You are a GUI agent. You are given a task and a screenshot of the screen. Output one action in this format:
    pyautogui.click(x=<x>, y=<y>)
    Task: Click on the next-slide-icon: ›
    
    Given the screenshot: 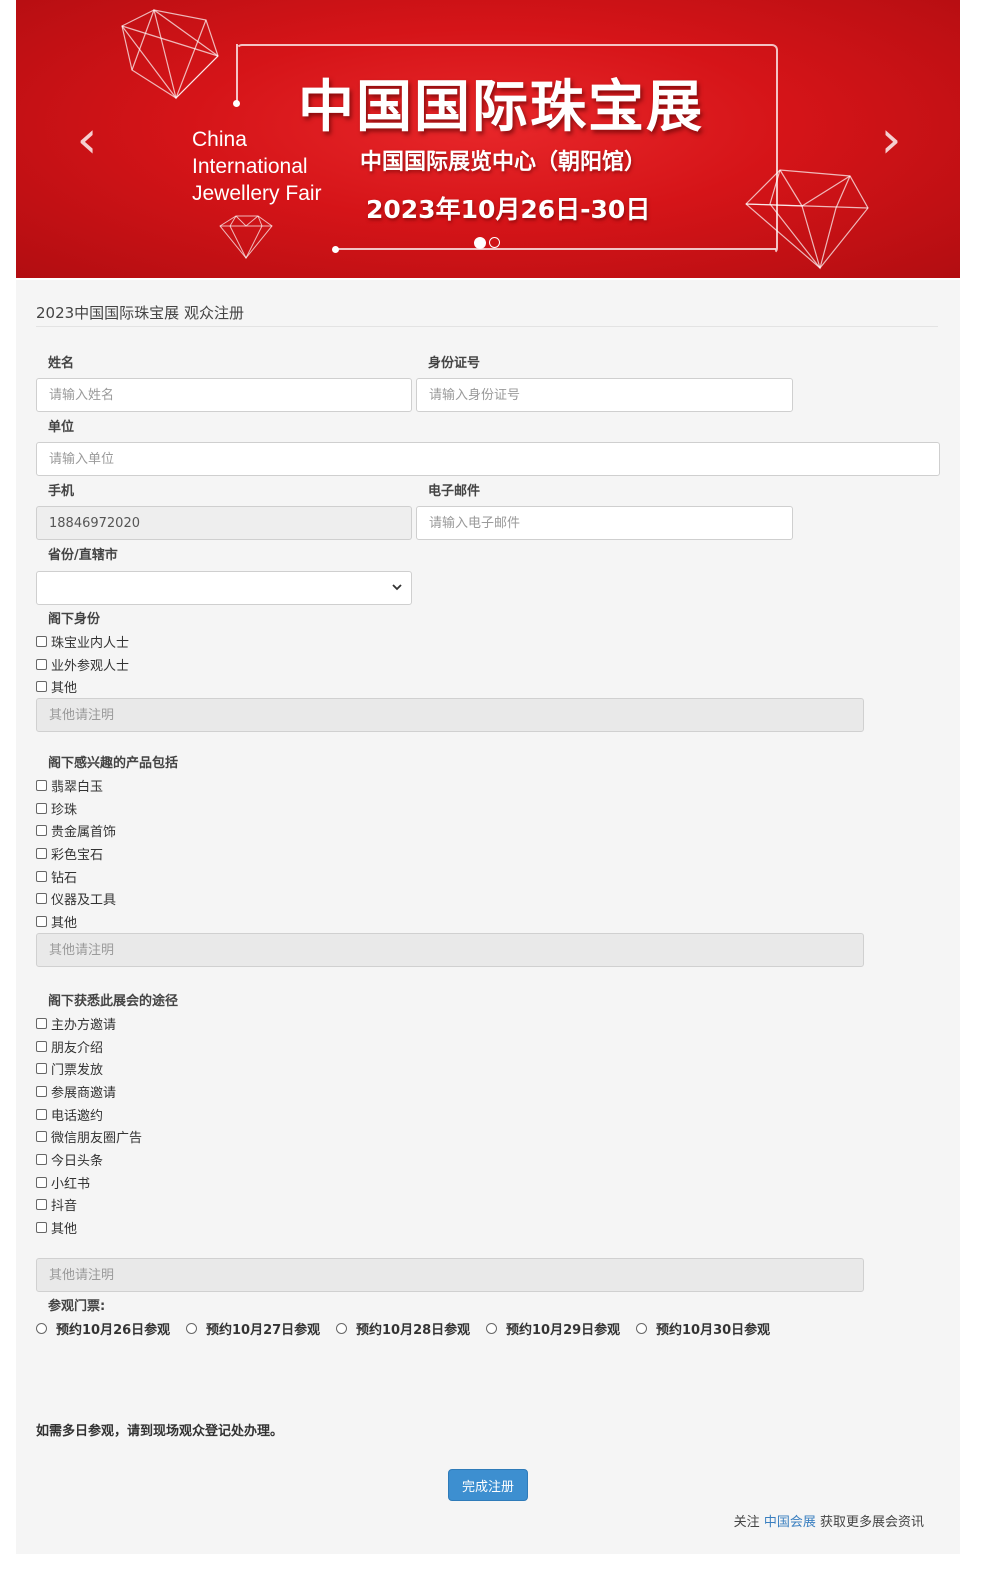 What is the action you would take?
    pyautogui.click(x=891, y=140)
    